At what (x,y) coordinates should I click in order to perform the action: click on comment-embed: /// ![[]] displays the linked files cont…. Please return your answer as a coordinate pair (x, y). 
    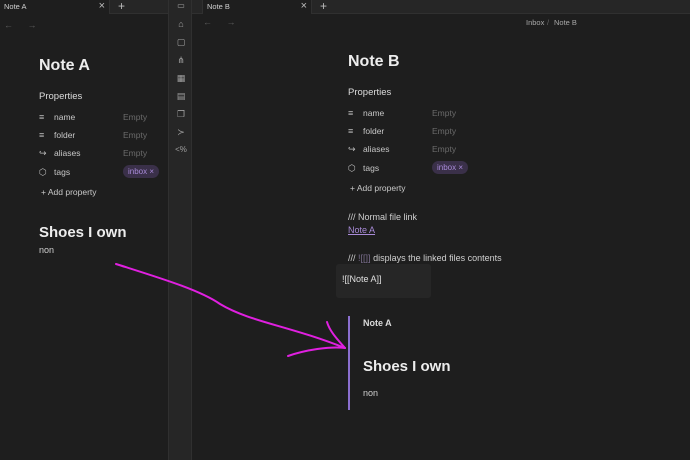
    Looking at the image, I should click on (425, 258).